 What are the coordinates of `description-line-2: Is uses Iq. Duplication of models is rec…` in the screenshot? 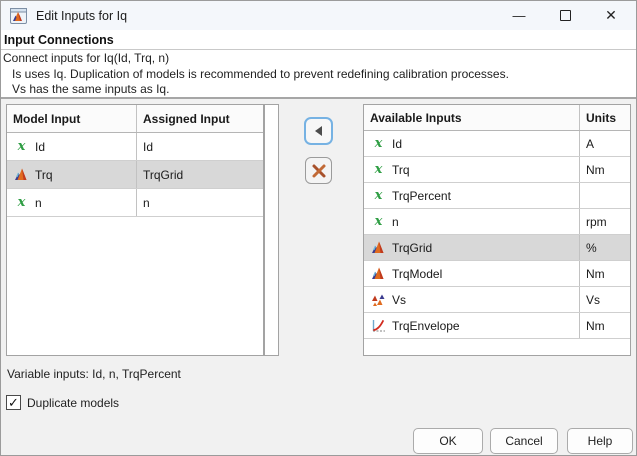 It's located at (260, 73).